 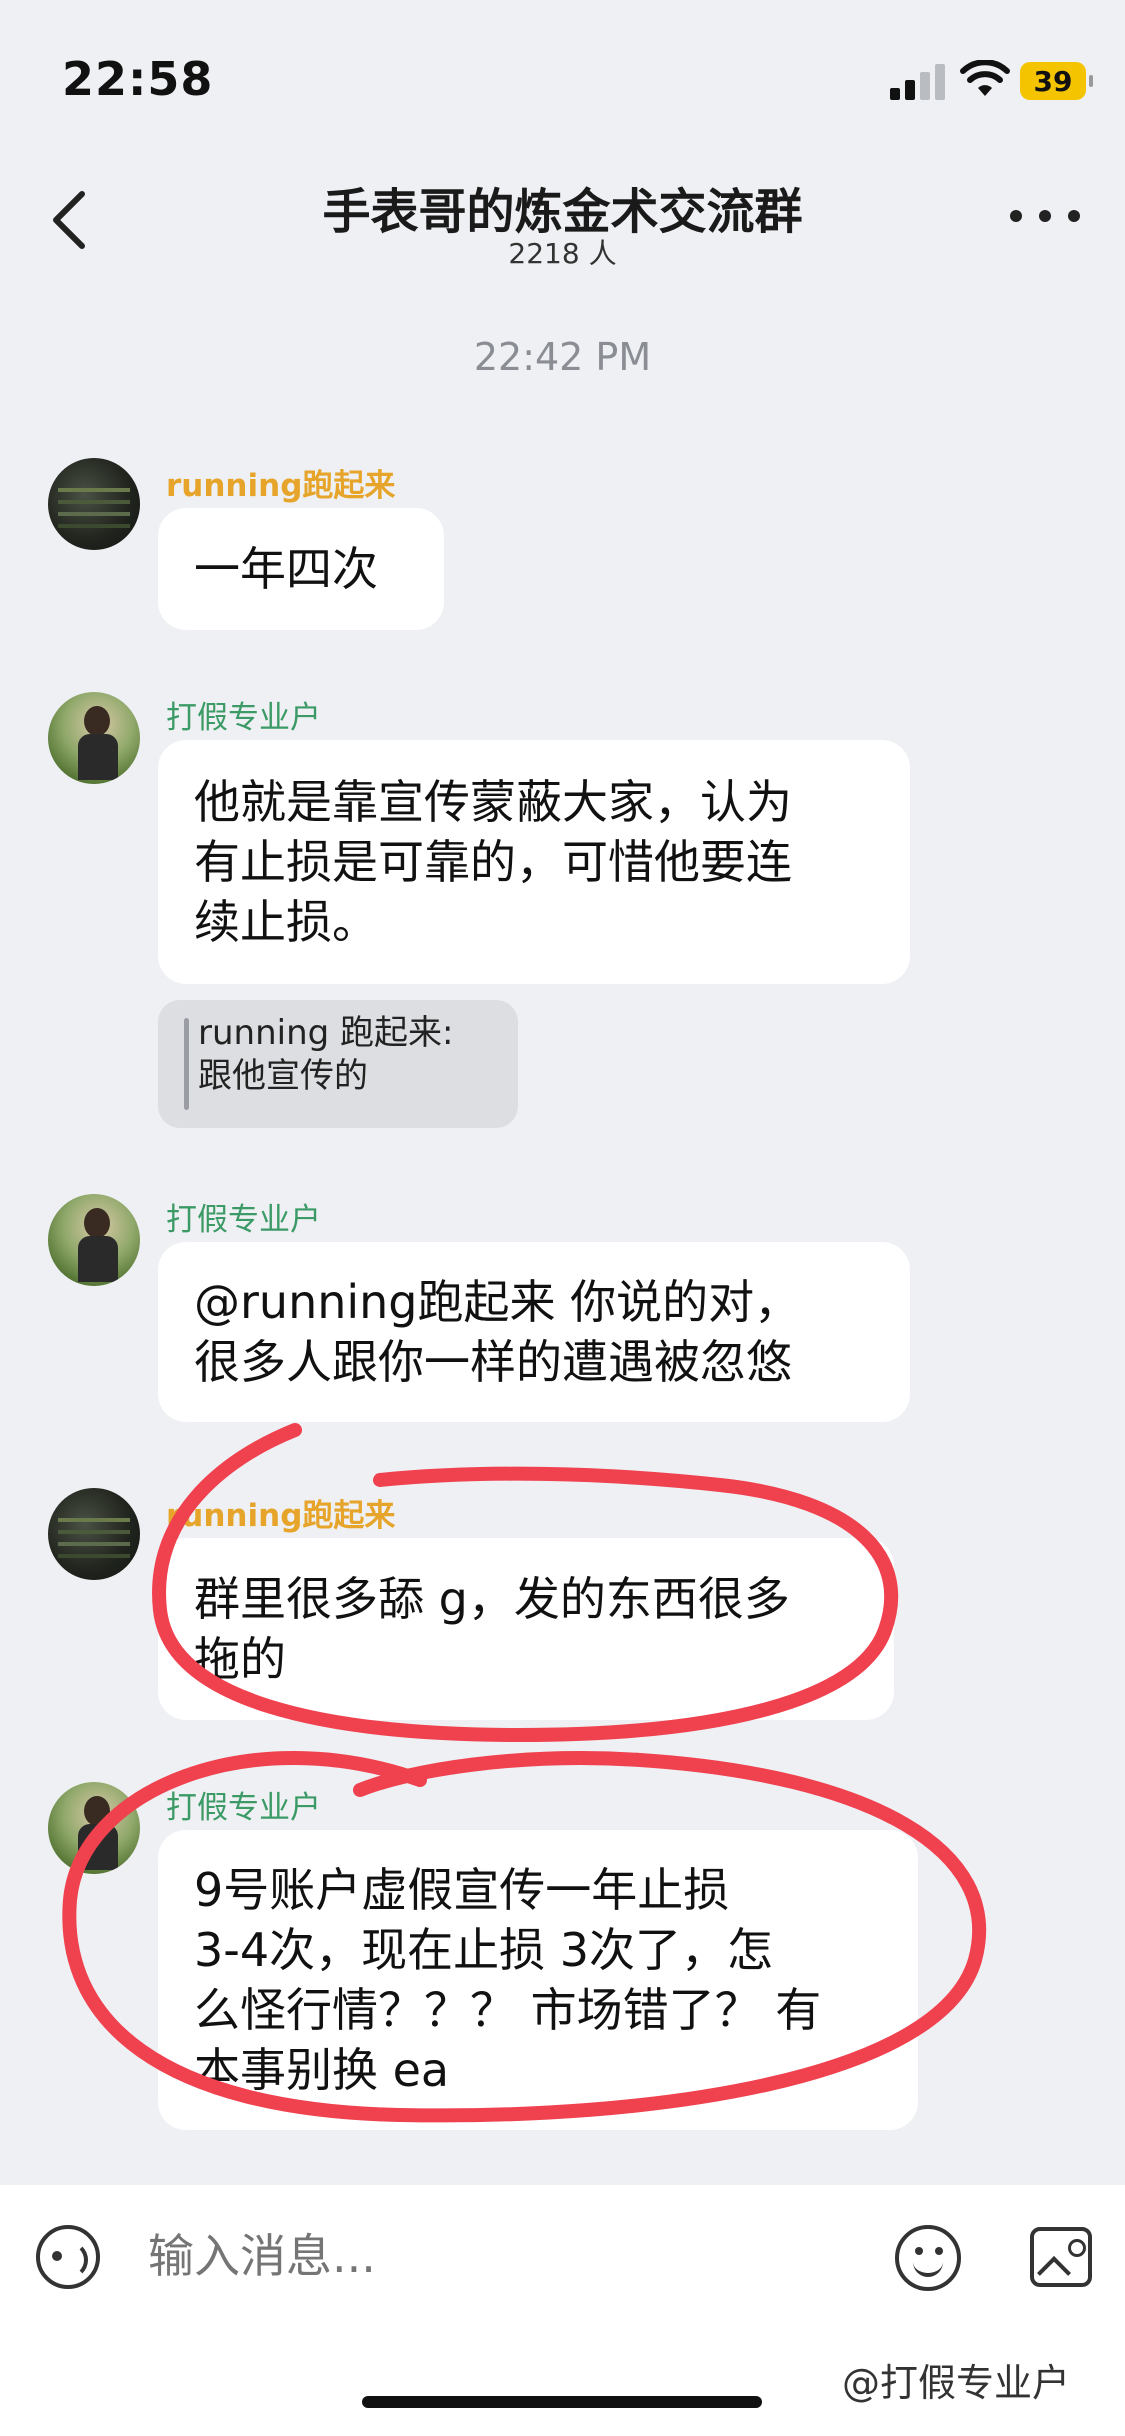 I want to click on watermark: @打假专业户, so click(x=956, y=2383).